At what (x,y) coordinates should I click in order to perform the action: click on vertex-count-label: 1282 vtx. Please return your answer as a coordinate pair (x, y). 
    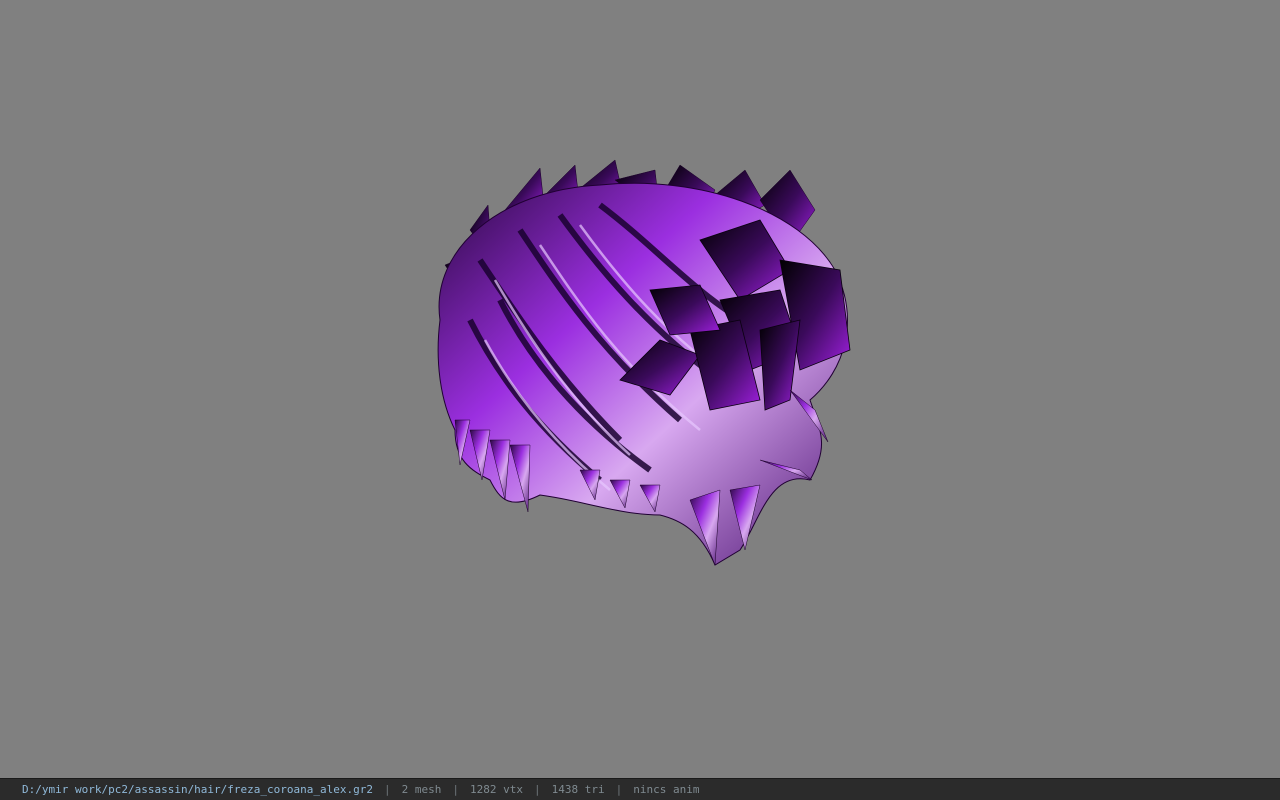
    Looking at the image, I should click on (496, 789).